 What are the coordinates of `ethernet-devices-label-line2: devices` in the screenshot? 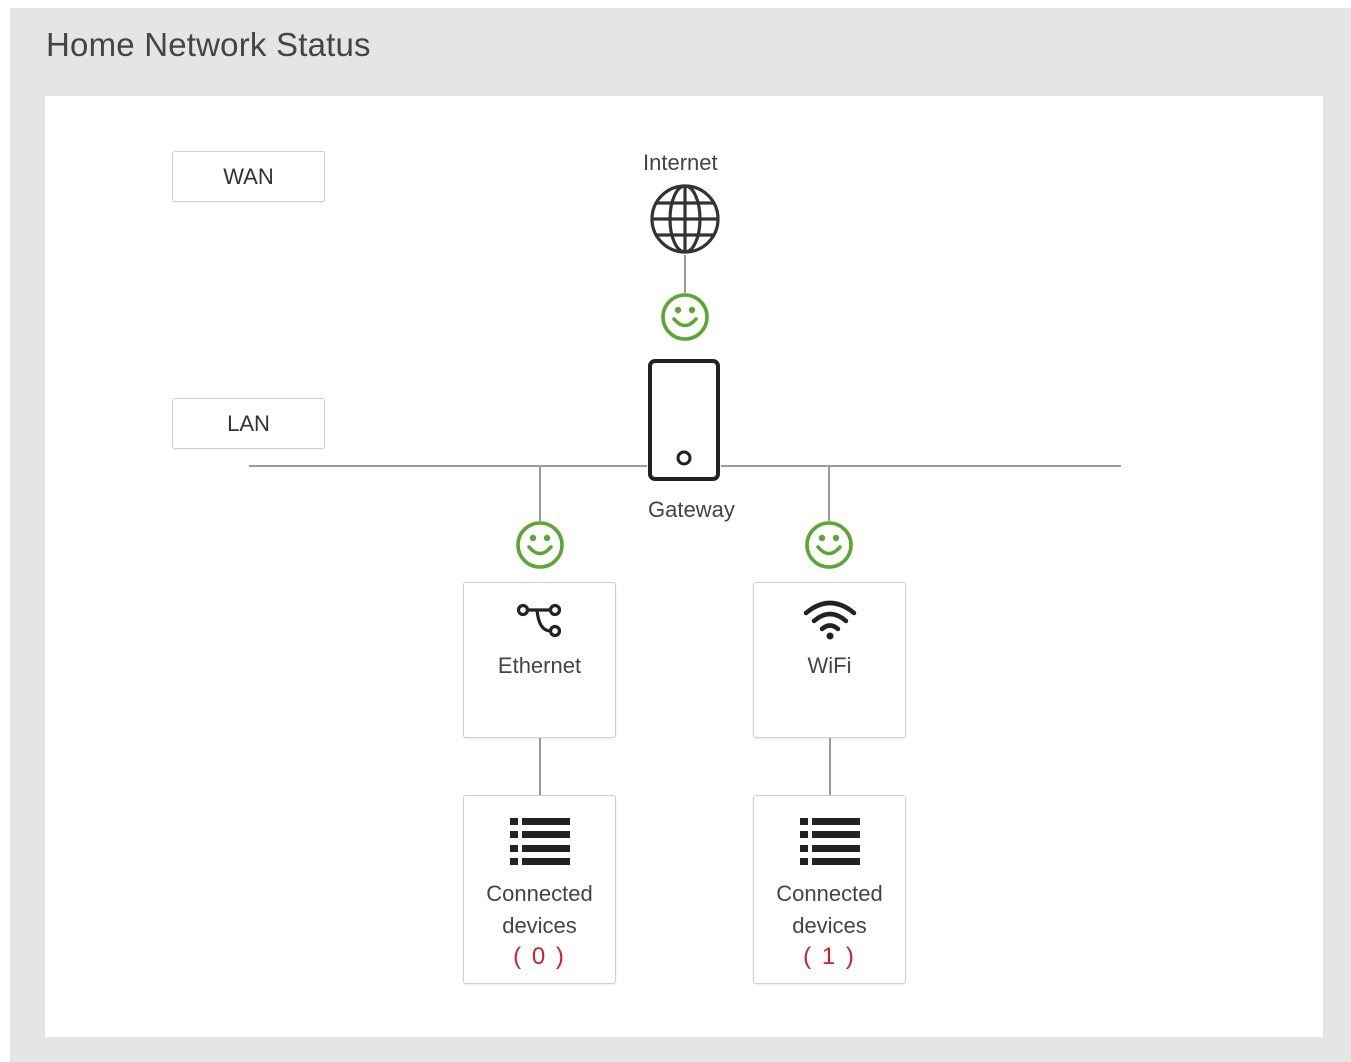 It's located at (539, 925).